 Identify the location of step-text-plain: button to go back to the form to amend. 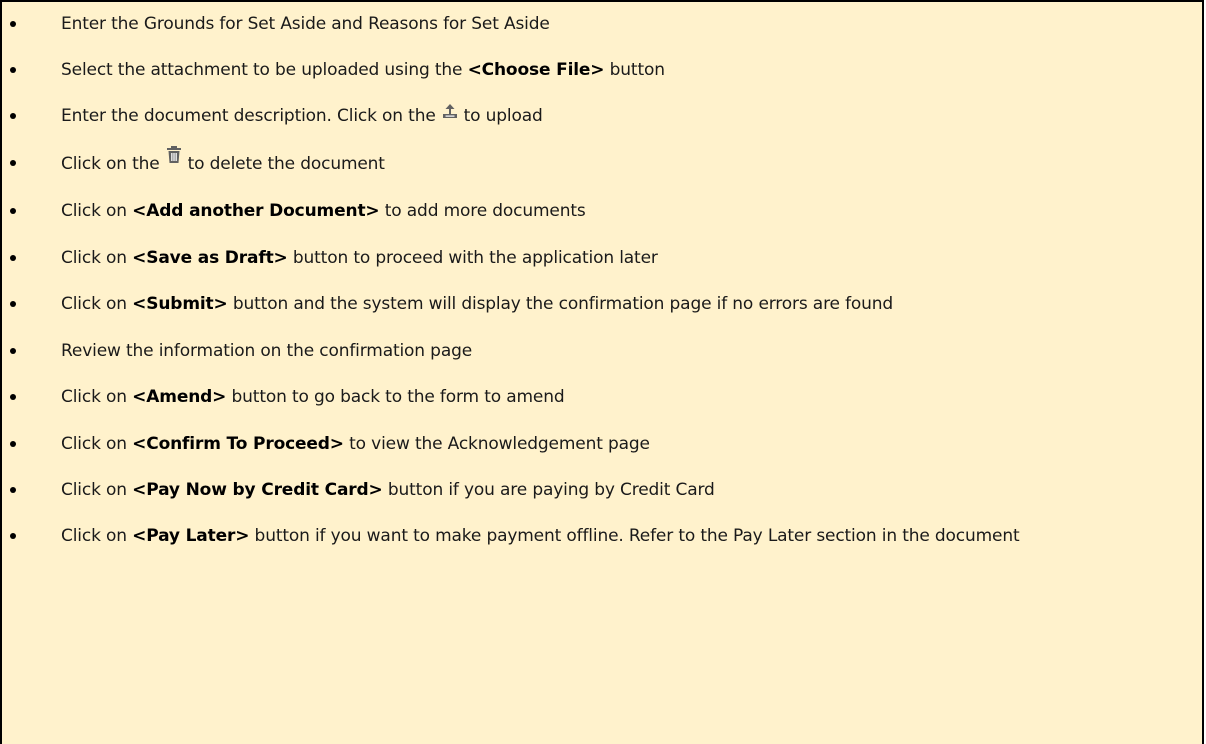
(395, 397).